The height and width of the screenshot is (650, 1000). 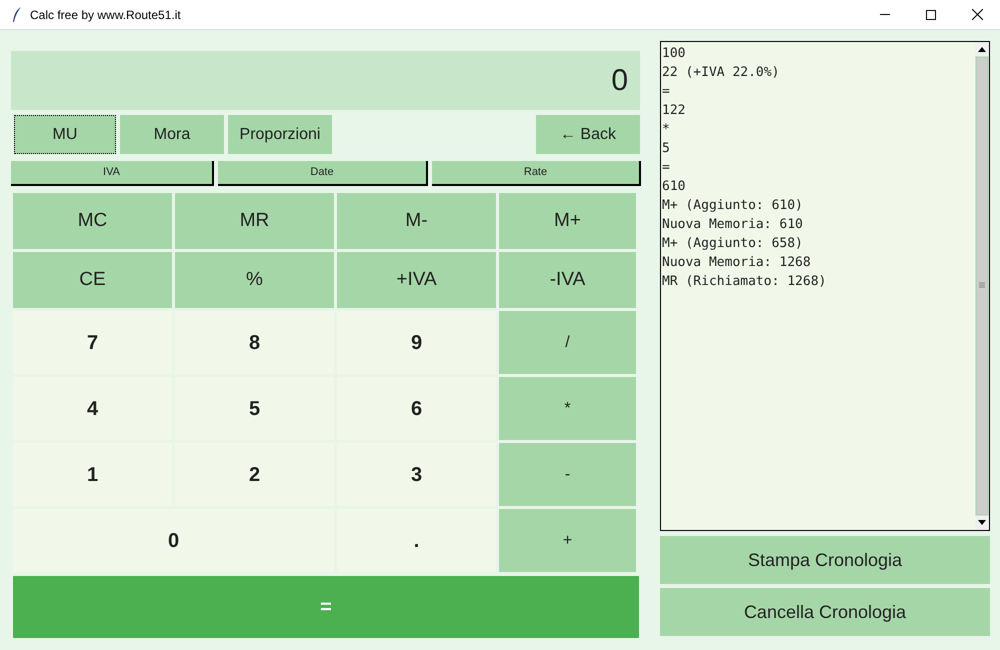 I want to click on scrollbar, so click(x=982, y=286).